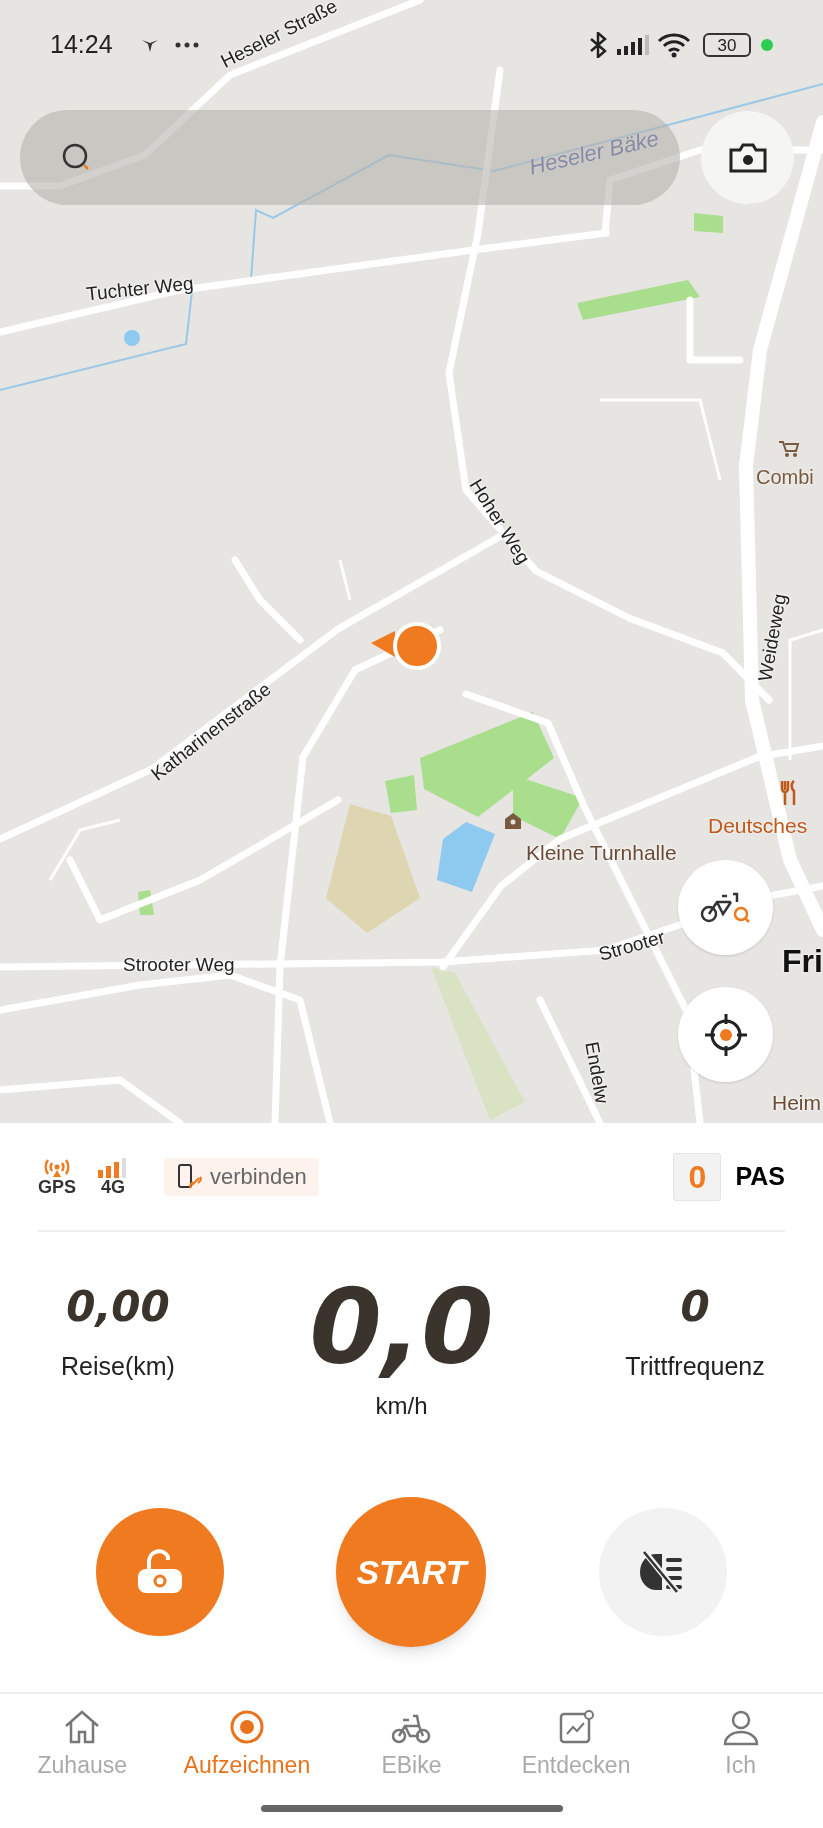 The height and width of the screenshot is (1828, 823). I want to click on stat-label: Trittfrequenz, so click(695, 1366).